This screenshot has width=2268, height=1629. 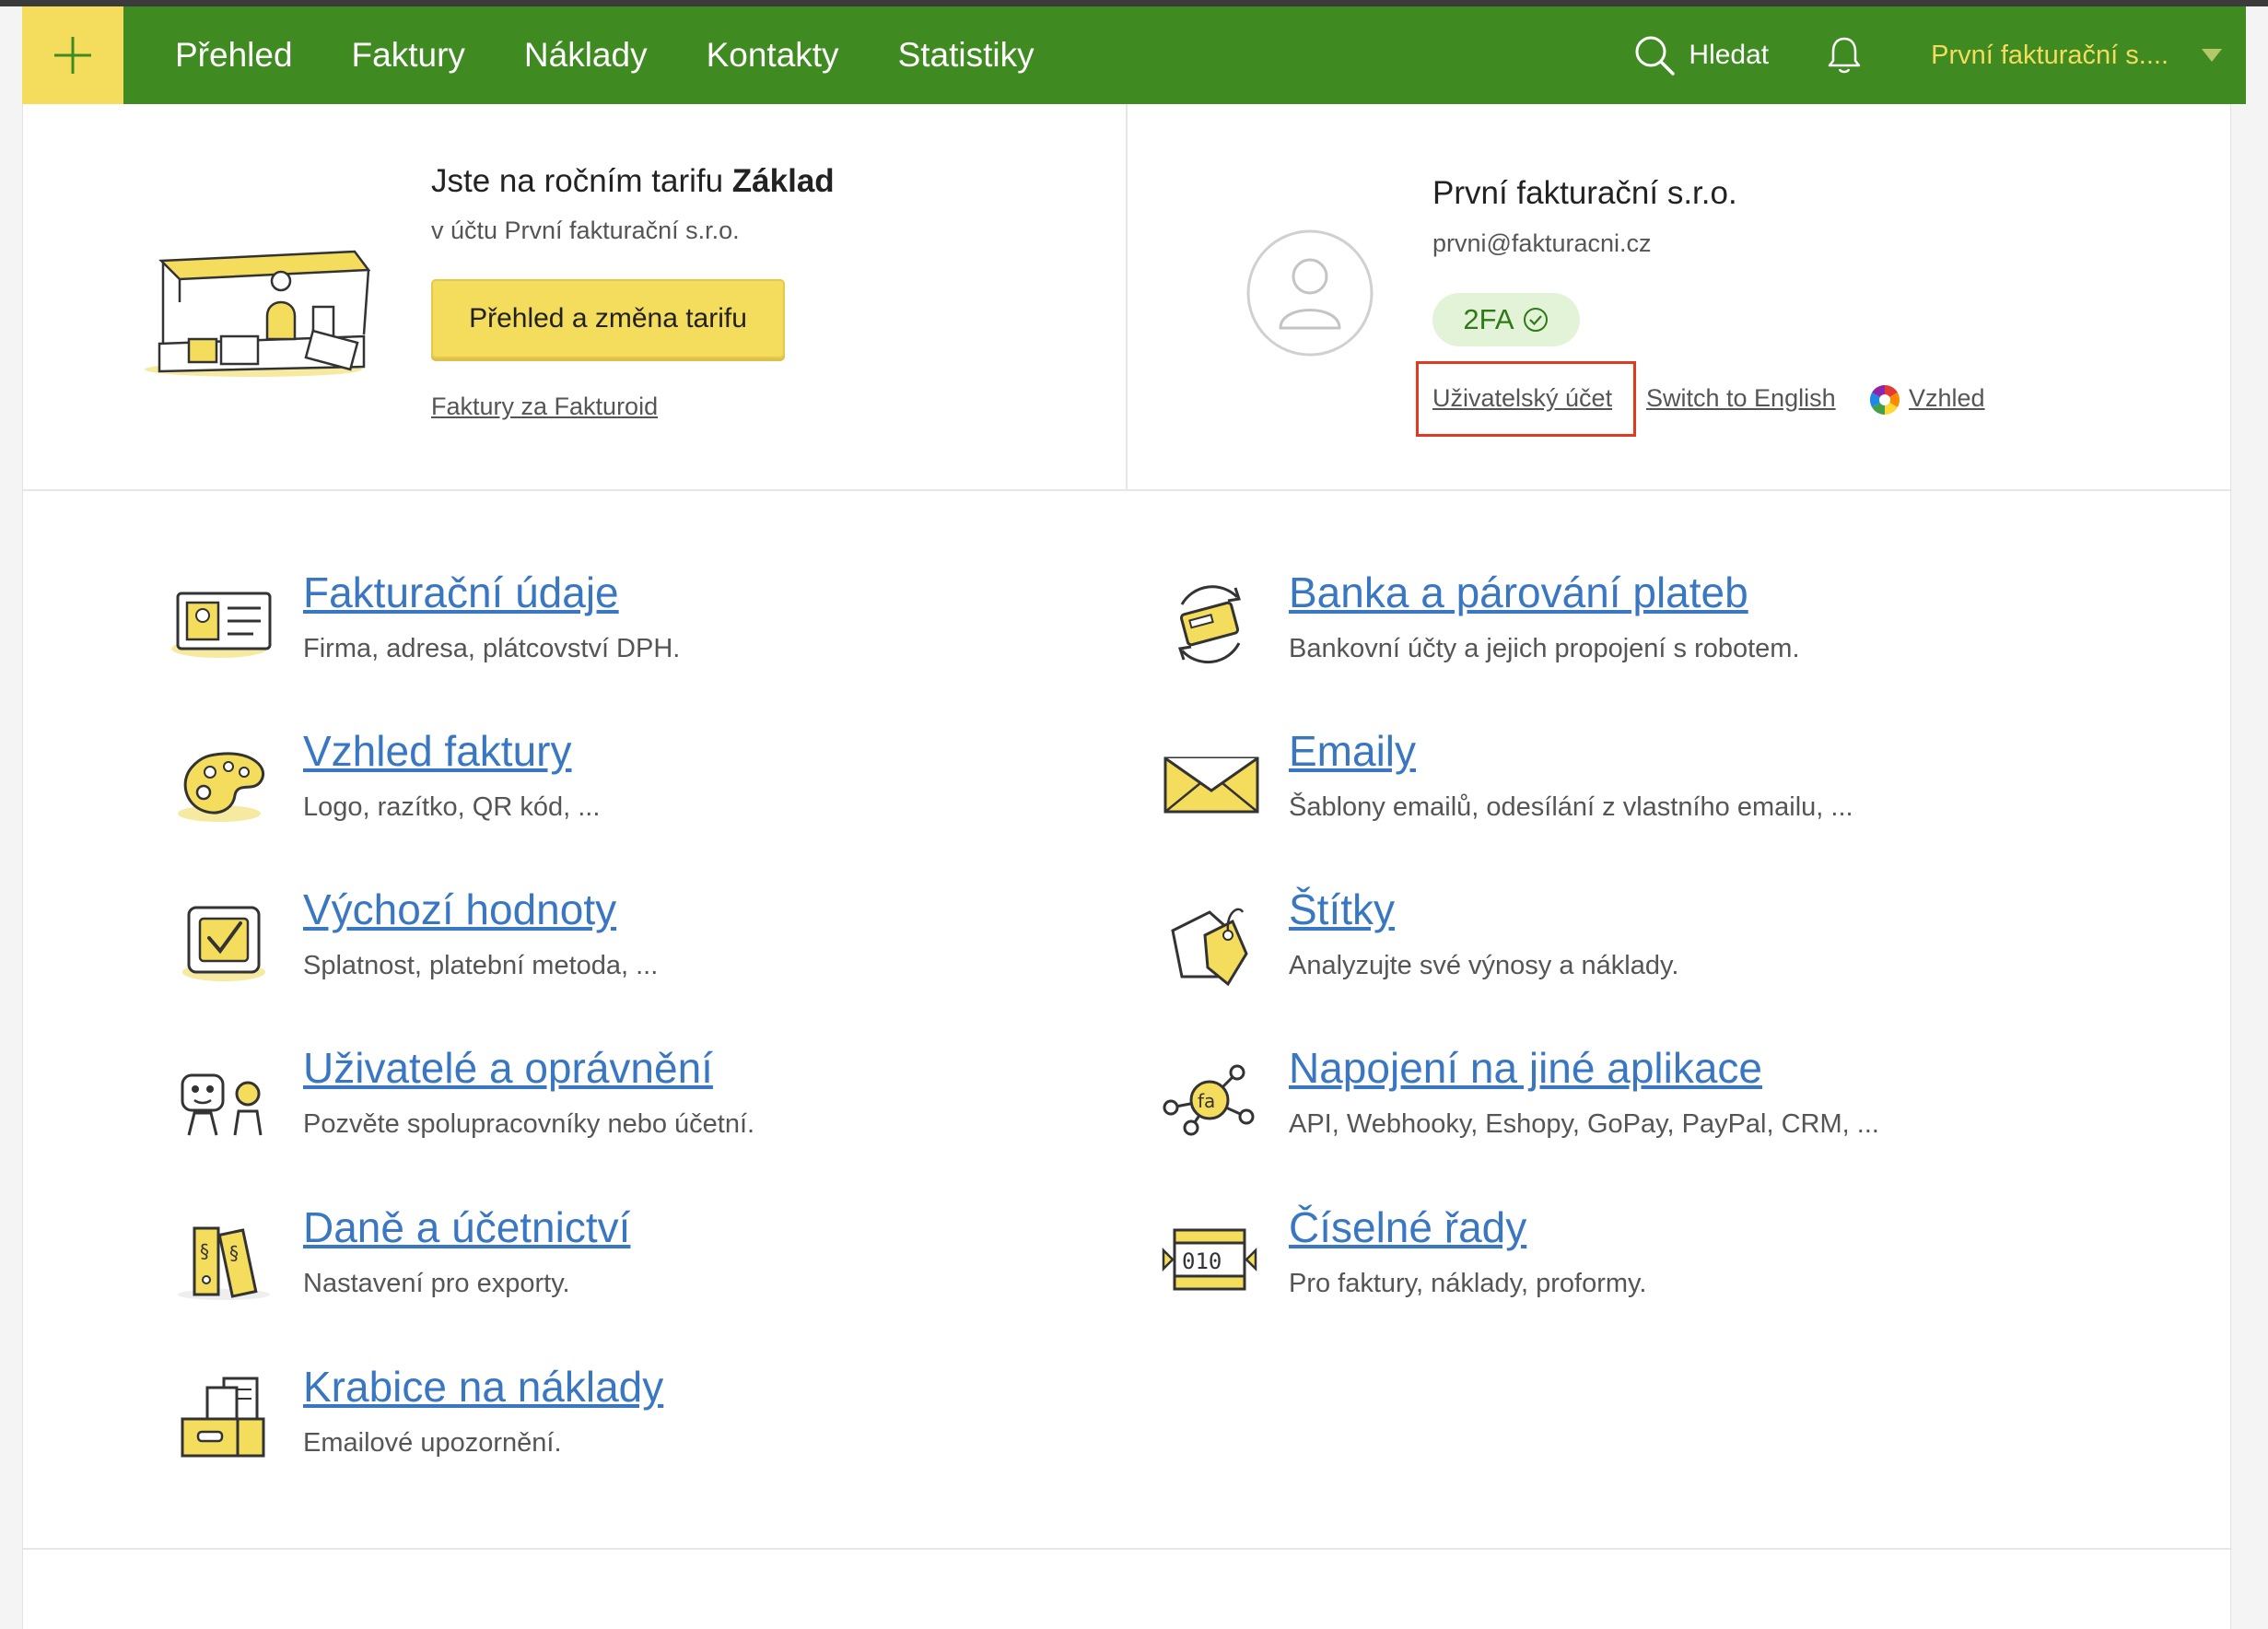 What do you see at coordinates (1407, 1227) in the screenshot?
I see `setting-title: Číselné řady` at bounding box center [1407, 1227].